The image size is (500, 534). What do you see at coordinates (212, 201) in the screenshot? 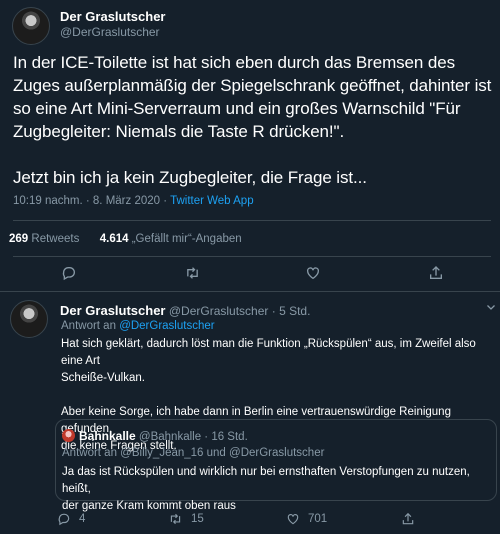
I see `tweet-source: Twitter Web App` at bounding box center [212, 201].